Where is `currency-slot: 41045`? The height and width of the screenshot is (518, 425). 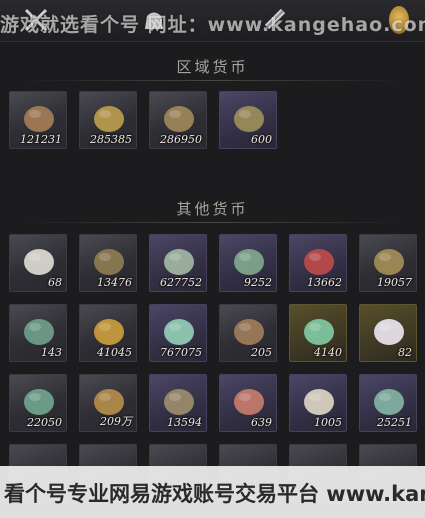
currency-slot: 41045 is located at coordinates (108, 333).